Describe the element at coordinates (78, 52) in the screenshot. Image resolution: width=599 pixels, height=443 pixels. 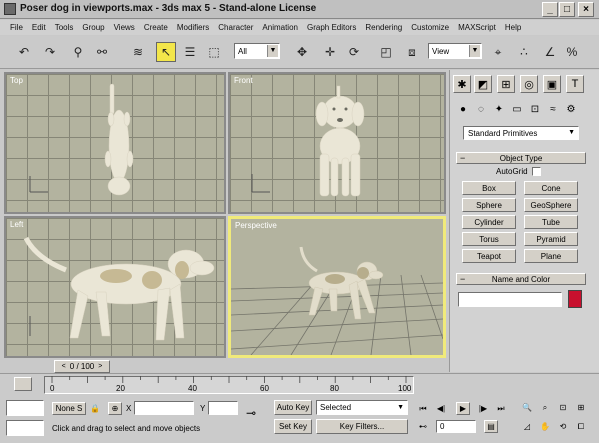
I see `select-link-icon: ⚲` at that location.